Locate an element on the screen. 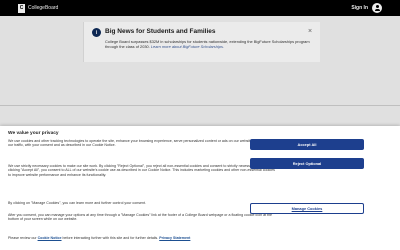  reject-optional-button: Reject Optional is located at coordinates (307, 163).